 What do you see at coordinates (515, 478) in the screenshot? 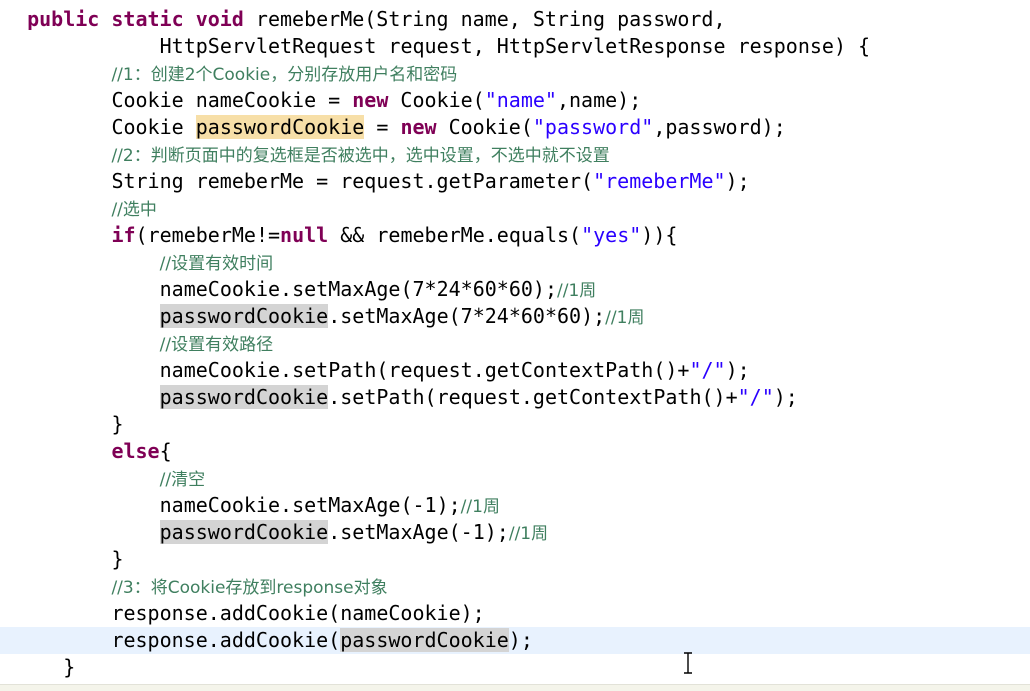
I see `code-line: //清空` at bounding box center [515, 478].